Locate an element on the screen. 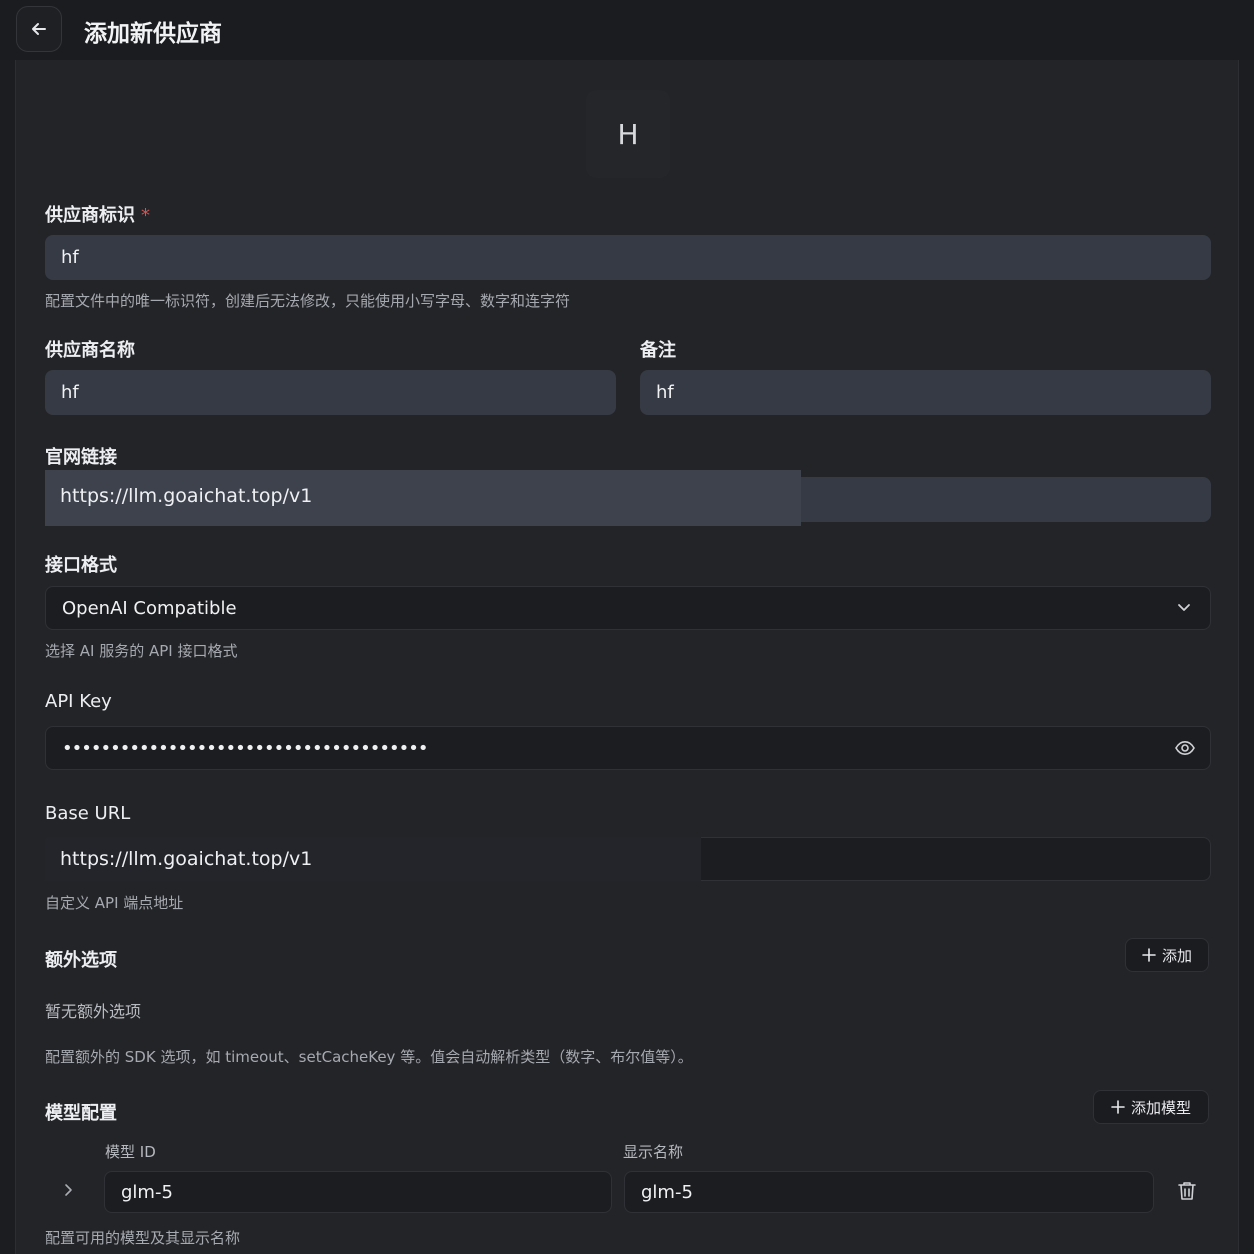  trash-icon is located at coordinates (1187, 1191).